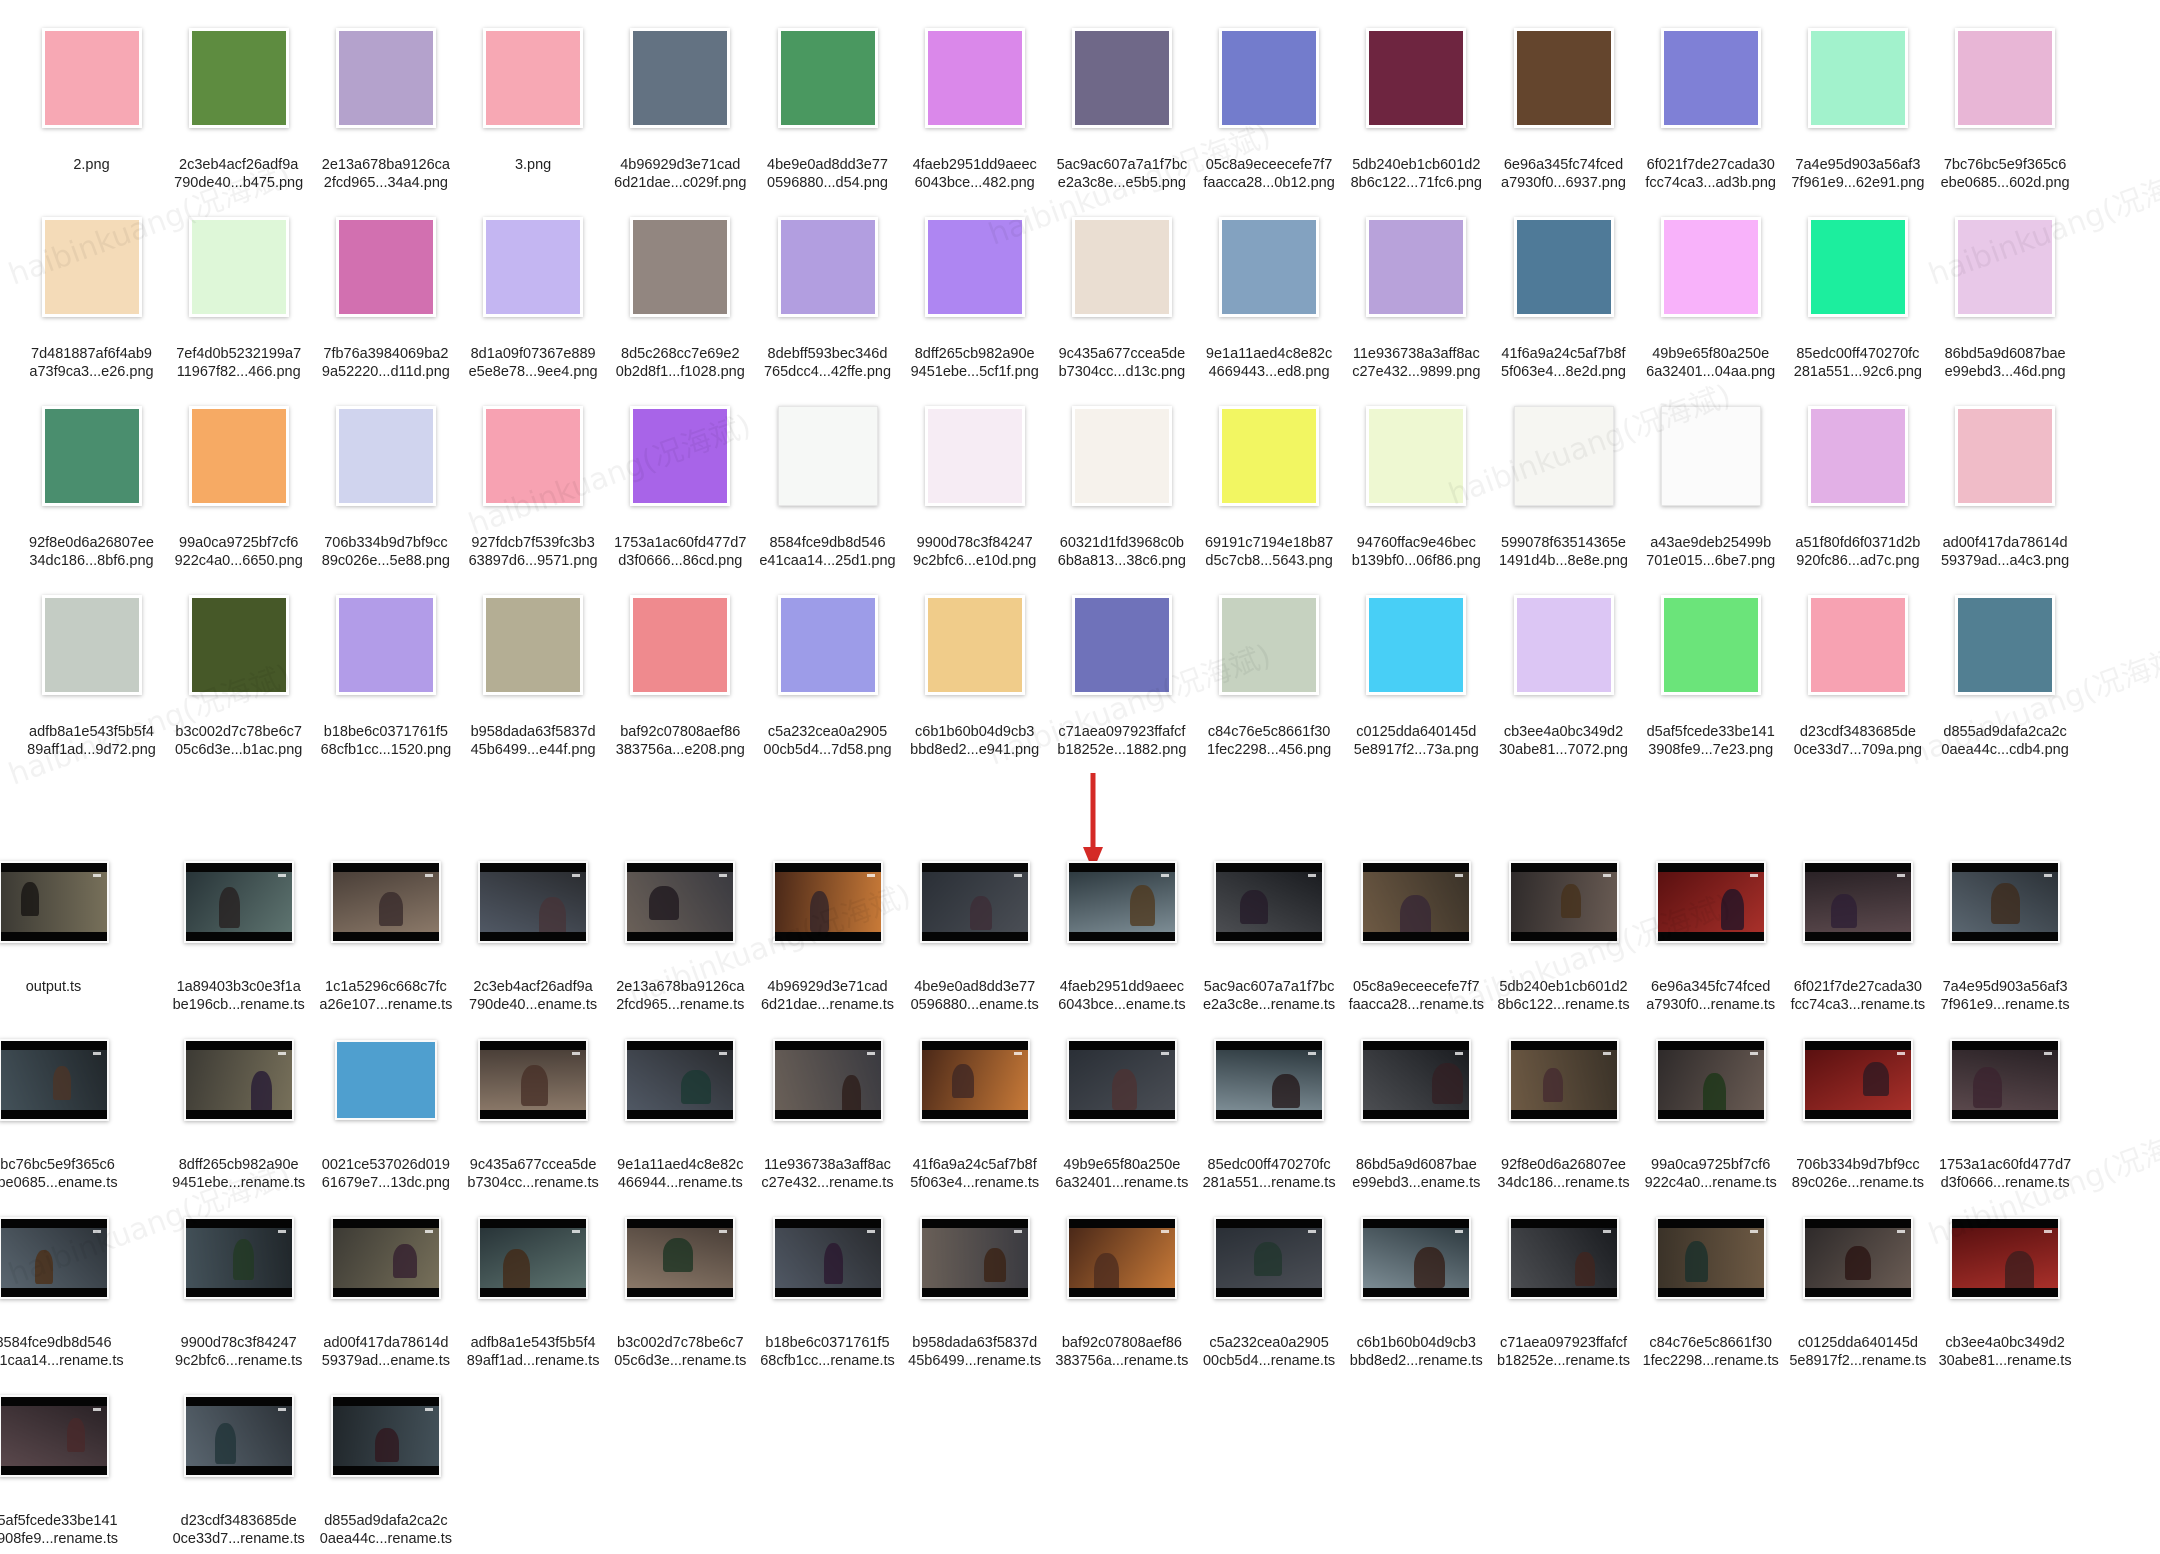 The image size is (2160, 1554). I want to click on file-item-video: 6e96a345fc74fced a7930f0...rename.ts, so click(1711, 931).